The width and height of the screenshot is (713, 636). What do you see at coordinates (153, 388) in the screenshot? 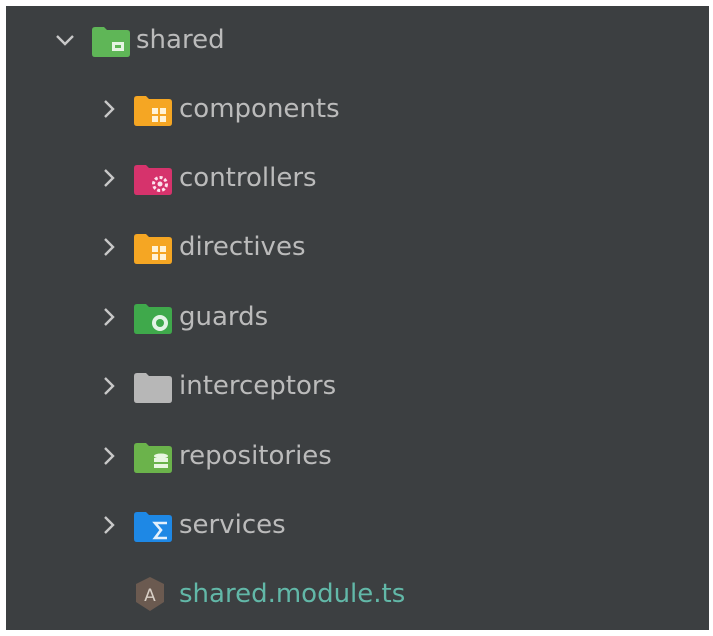
I see `folder-icon` at bounding box center [153, 388].